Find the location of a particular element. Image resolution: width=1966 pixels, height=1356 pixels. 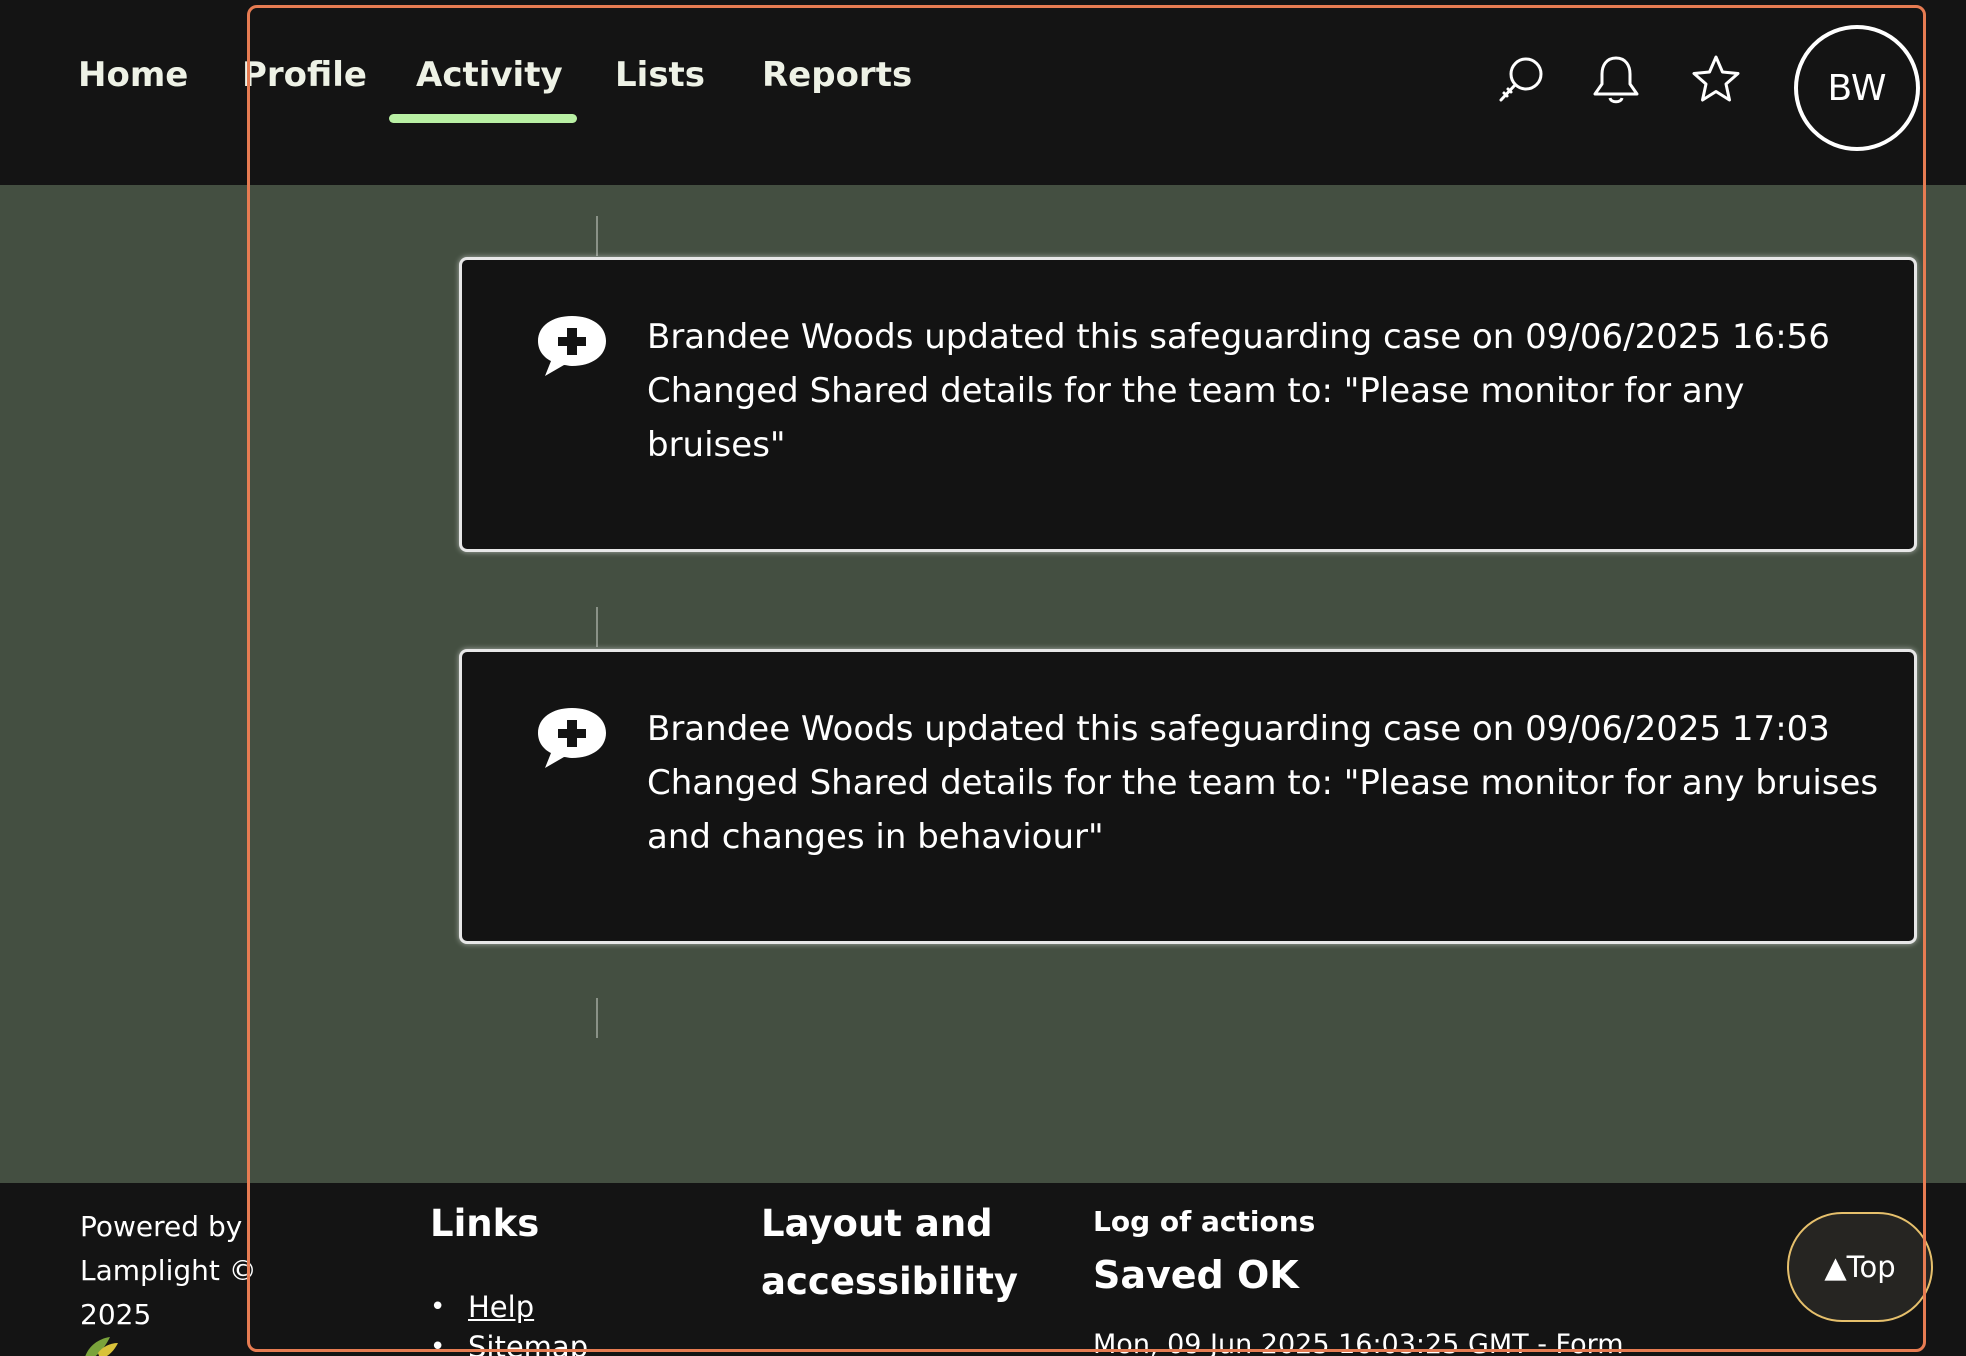

nav-item-reports: Reports is located at coordinates (837, 75).